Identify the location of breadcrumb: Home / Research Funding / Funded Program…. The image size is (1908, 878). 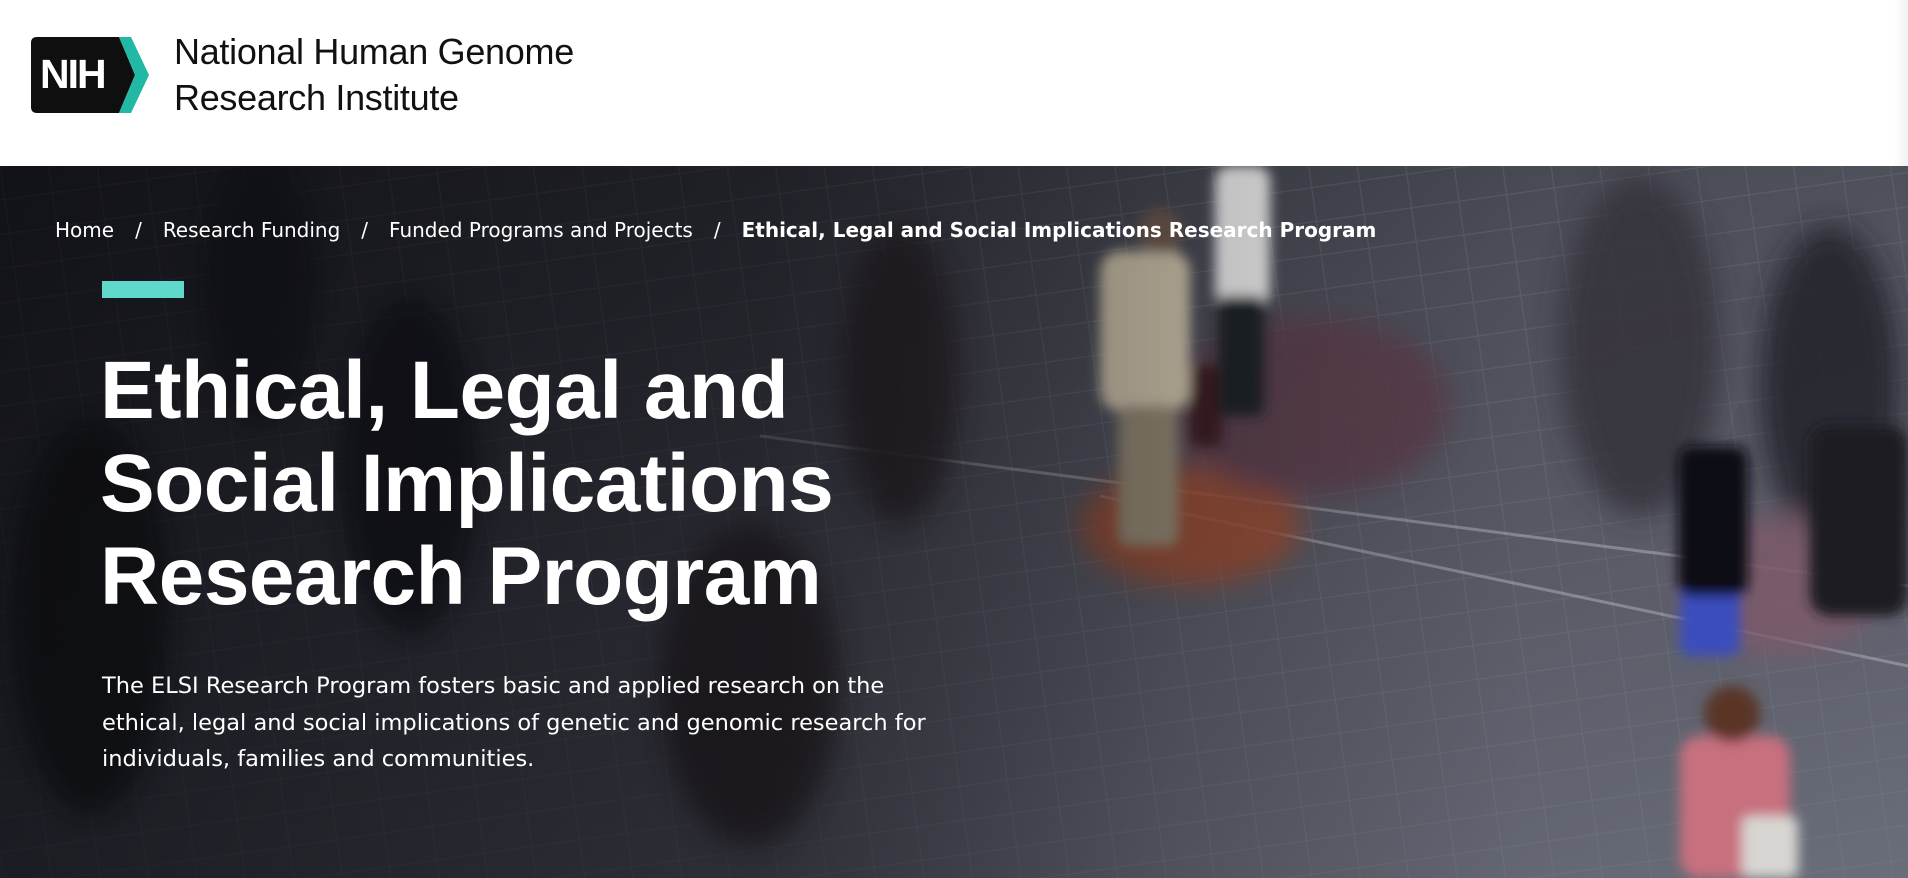
(715, 230).